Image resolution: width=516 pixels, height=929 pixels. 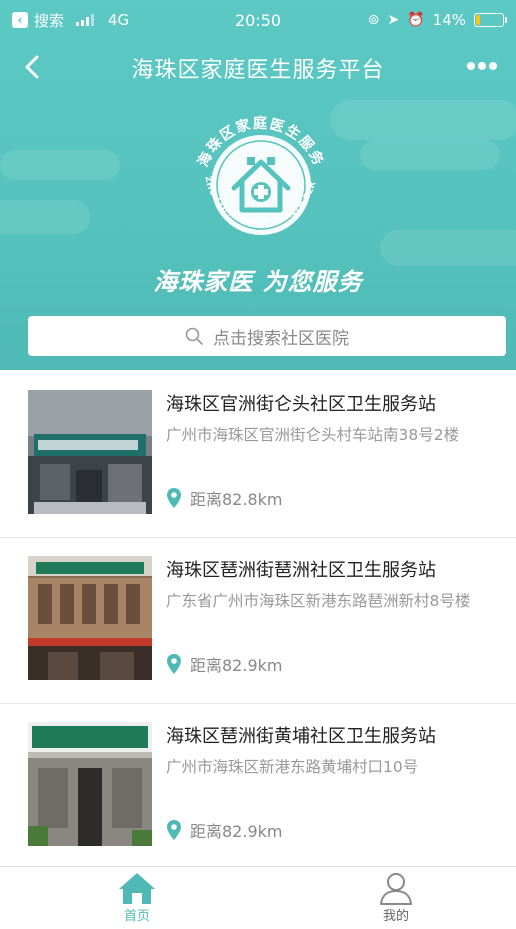 I want to click on rotation-lock-icon: ⊚, so click(x=373, y=20).